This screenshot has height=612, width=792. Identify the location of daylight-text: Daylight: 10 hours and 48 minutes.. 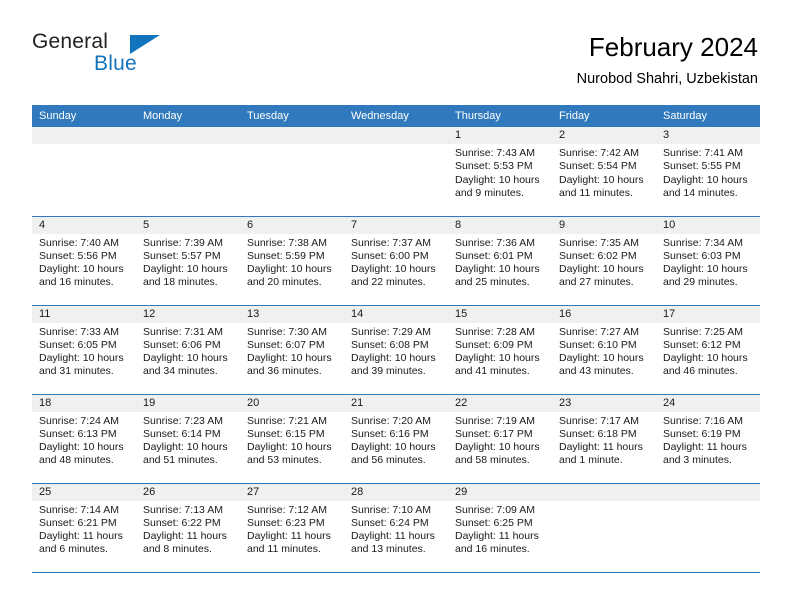
(81, 454).